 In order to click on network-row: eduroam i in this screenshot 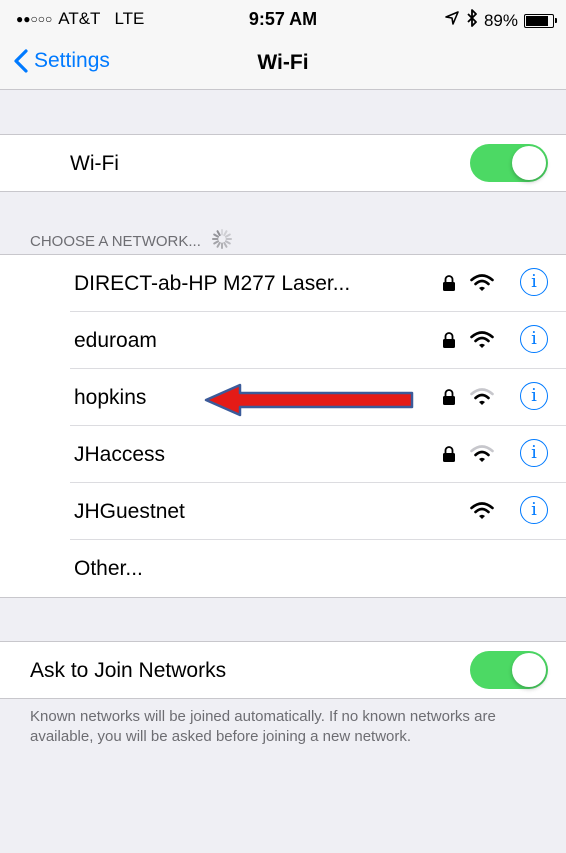, I will do `click(283, 340)`.